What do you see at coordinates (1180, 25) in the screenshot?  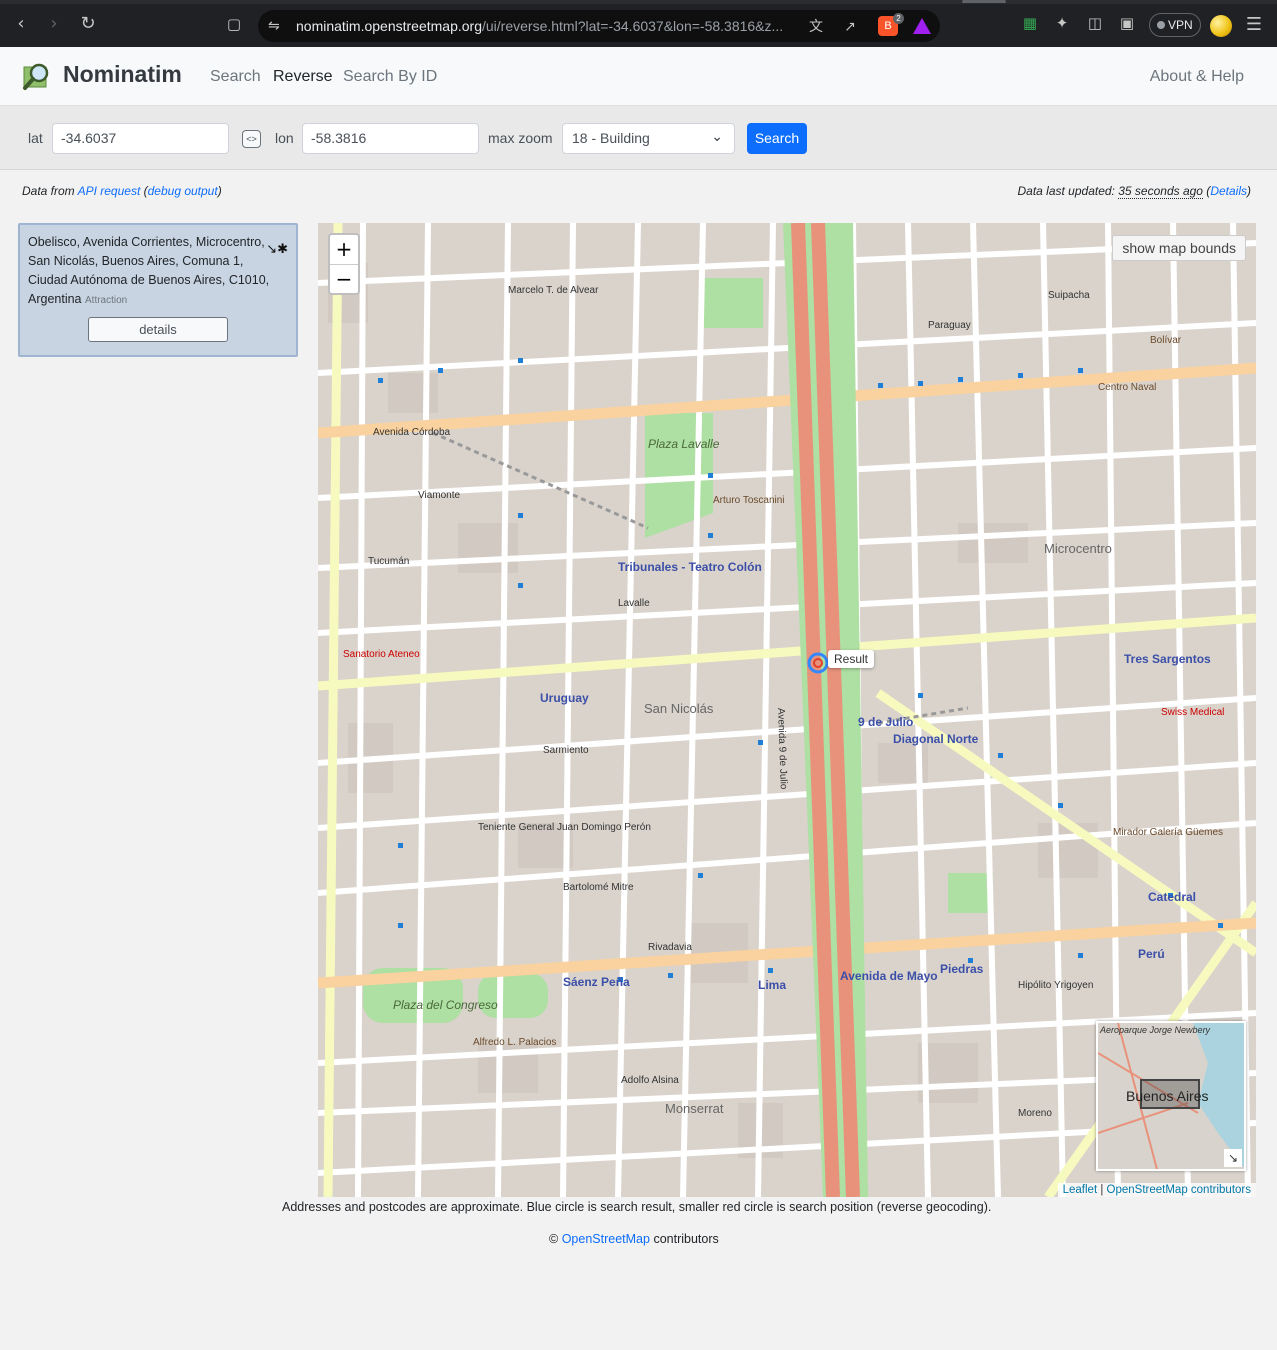 I see `vpn-label: VPN` at bounding box center [1180, 25].